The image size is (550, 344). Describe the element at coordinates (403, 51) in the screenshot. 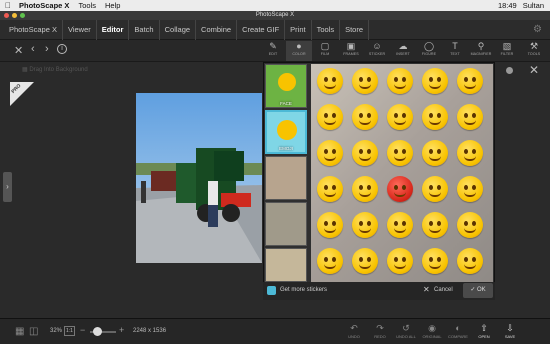

I see `tool-insert: ☁ INSERT` at that location.